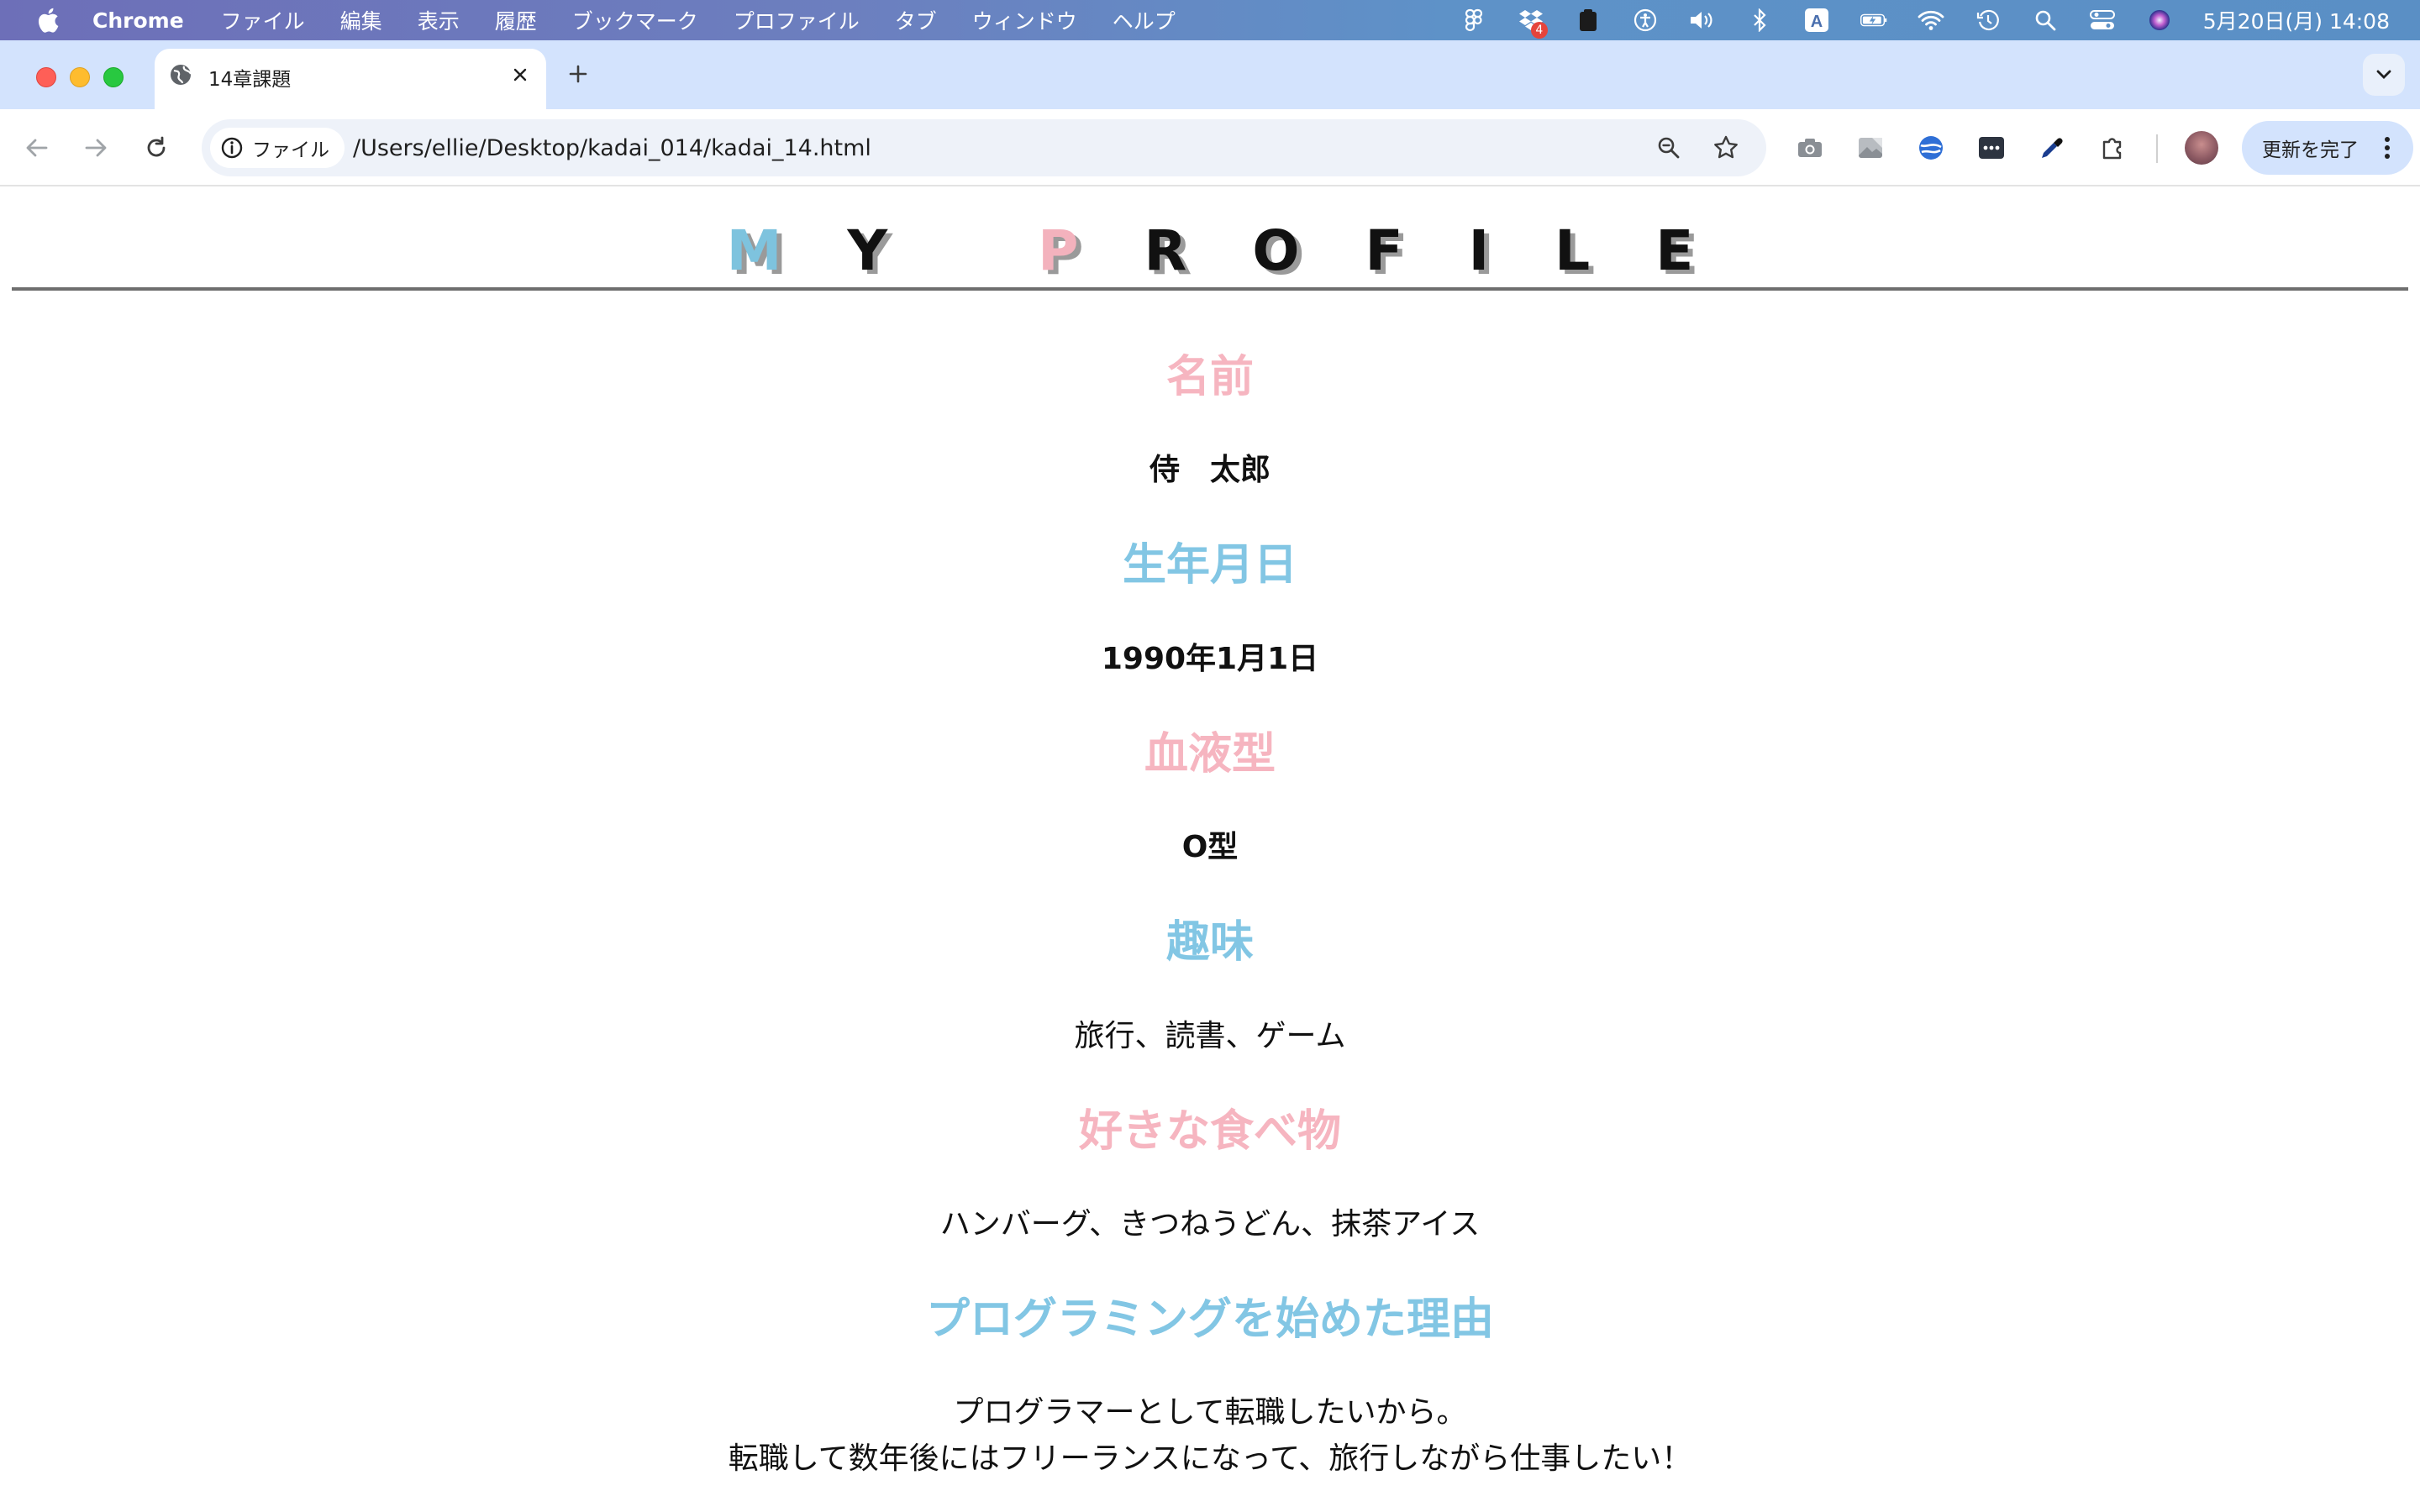 The height and width of the screenshot is (1512, 2420). Describe the element at coordinates (351, 79) in the screenshot. I see `tab-active: 14章課題` at that location.